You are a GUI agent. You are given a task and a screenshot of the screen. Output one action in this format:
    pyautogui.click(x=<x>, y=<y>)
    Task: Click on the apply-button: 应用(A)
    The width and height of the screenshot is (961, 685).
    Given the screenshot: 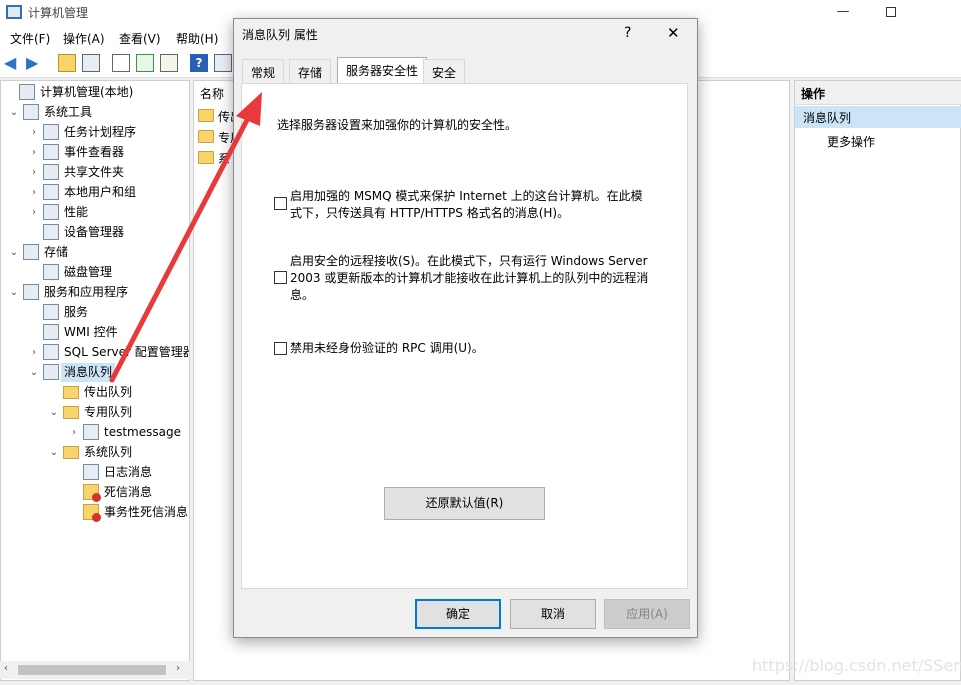 What is the action you would take?
    pyautogui.click(x=647, y=614)
    